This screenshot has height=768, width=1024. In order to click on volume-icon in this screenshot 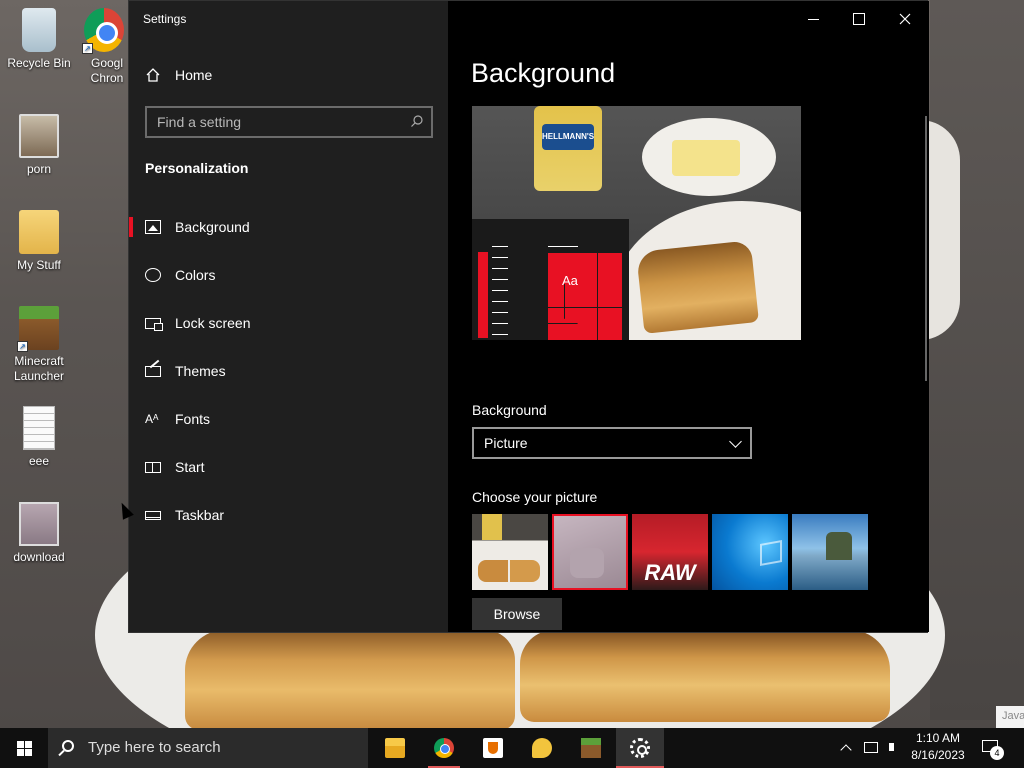, I will do `click(896, 748)`.